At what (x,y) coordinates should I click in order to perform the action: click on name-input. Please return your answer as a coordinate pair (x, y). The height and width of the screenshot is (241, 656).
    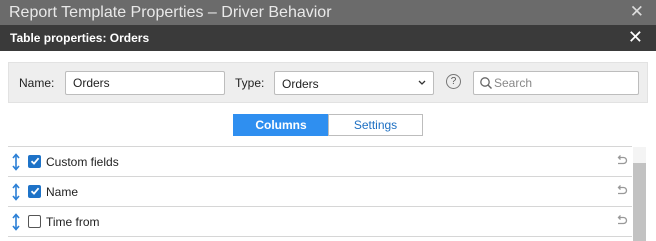
    Looking at the image, I should click on (145, 83).